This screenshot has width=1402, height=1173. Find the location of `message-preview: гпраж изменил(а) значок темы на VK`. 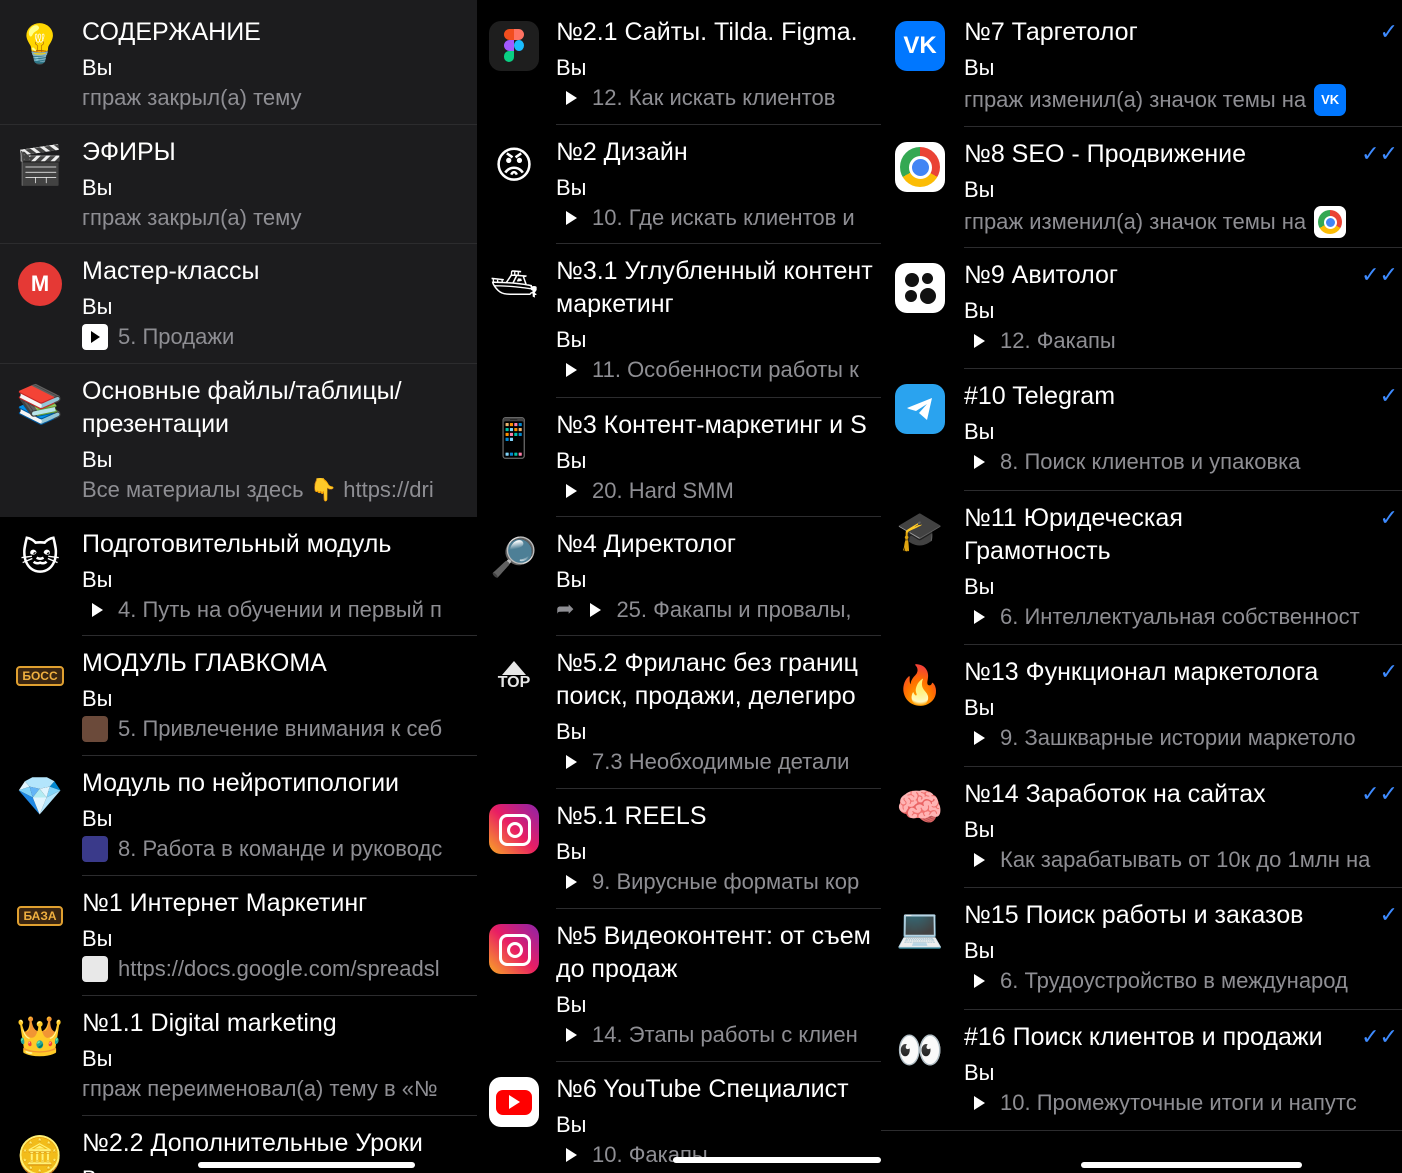

message-preview: гпраж изменил(а) значок темы на VK is located at coordinates (1183, 100).